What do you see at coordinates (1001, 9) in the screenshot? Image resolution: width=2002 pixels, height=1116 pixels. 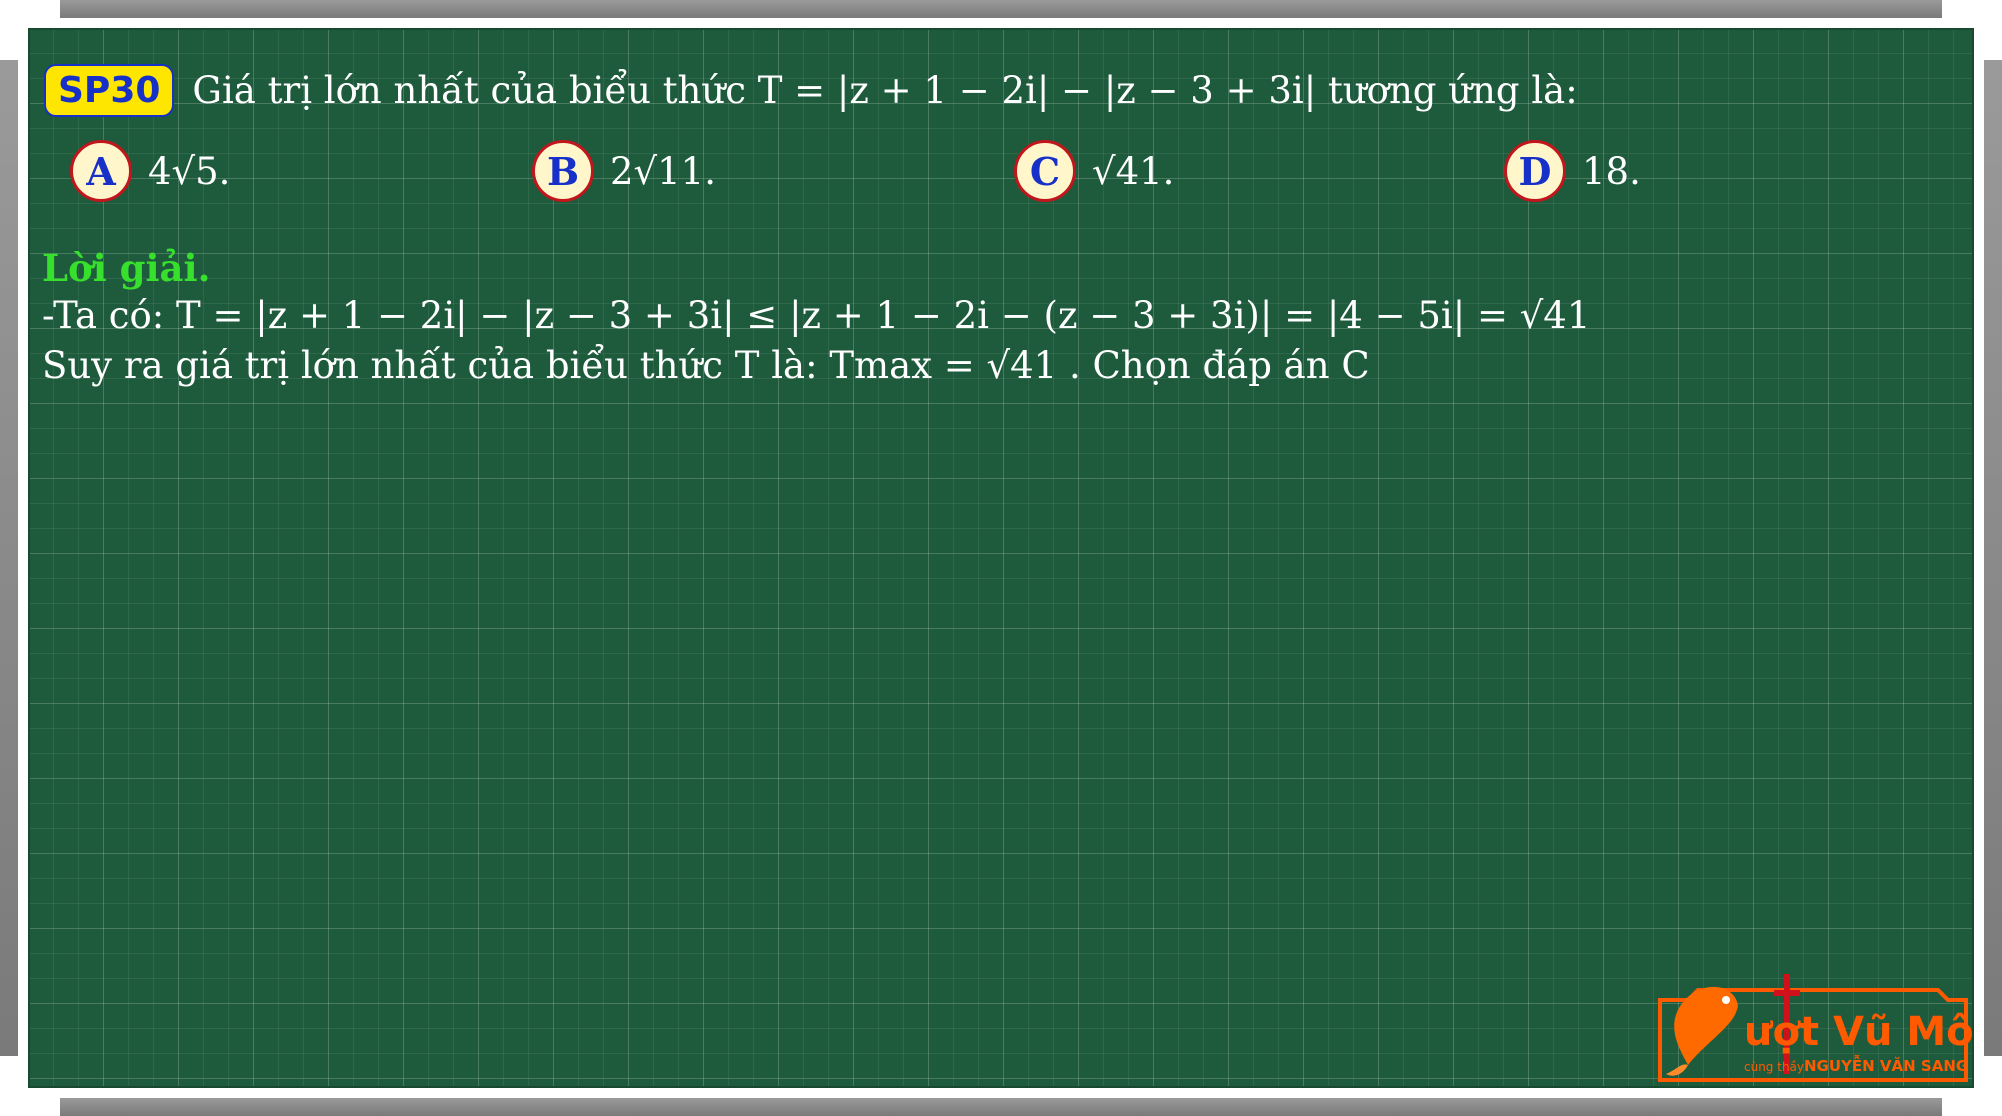 I see `frame-rail-top` at bounding box center [1001, 9].